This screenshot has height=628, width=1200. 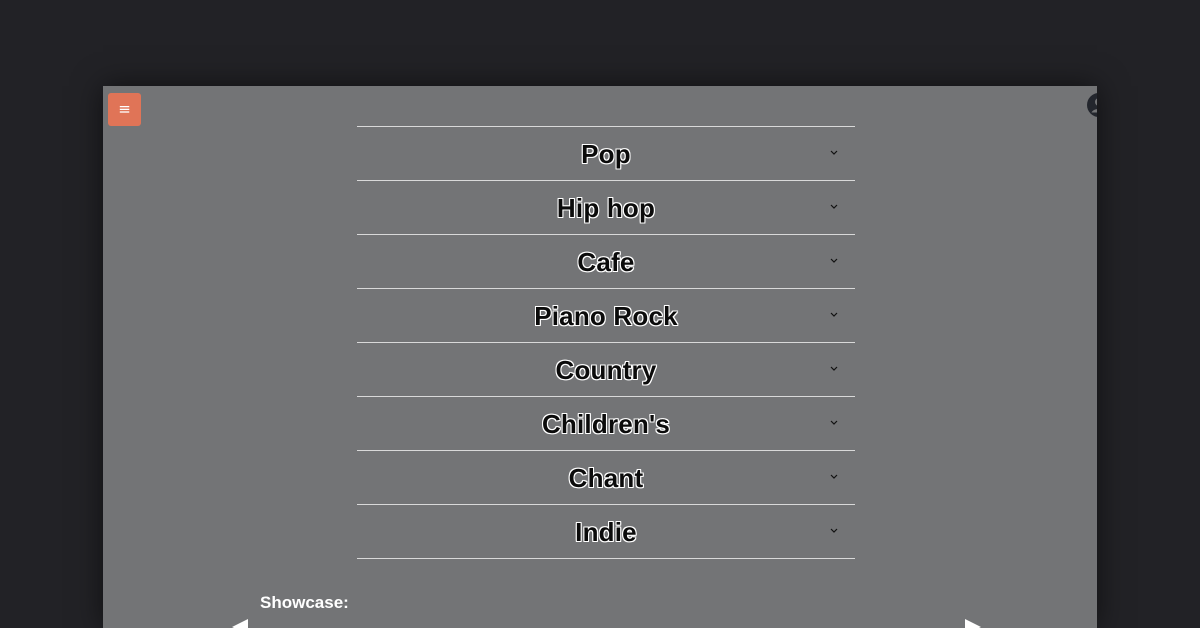 I want to click on genre-item-piano-rock: Piano Rock, so click(x=606, y=316).